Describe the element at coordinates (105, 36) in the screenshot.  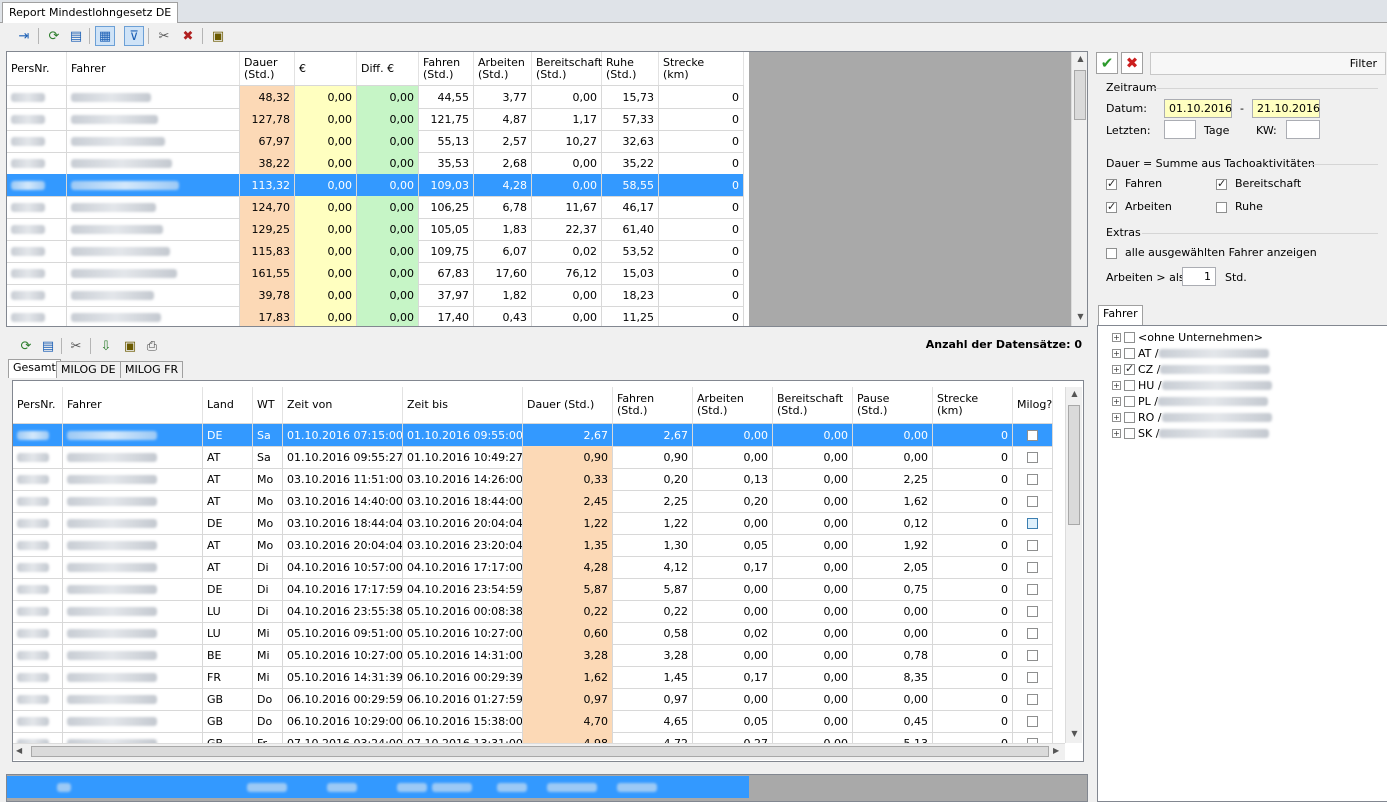
I see `table-view-icon: ▦` at that location.